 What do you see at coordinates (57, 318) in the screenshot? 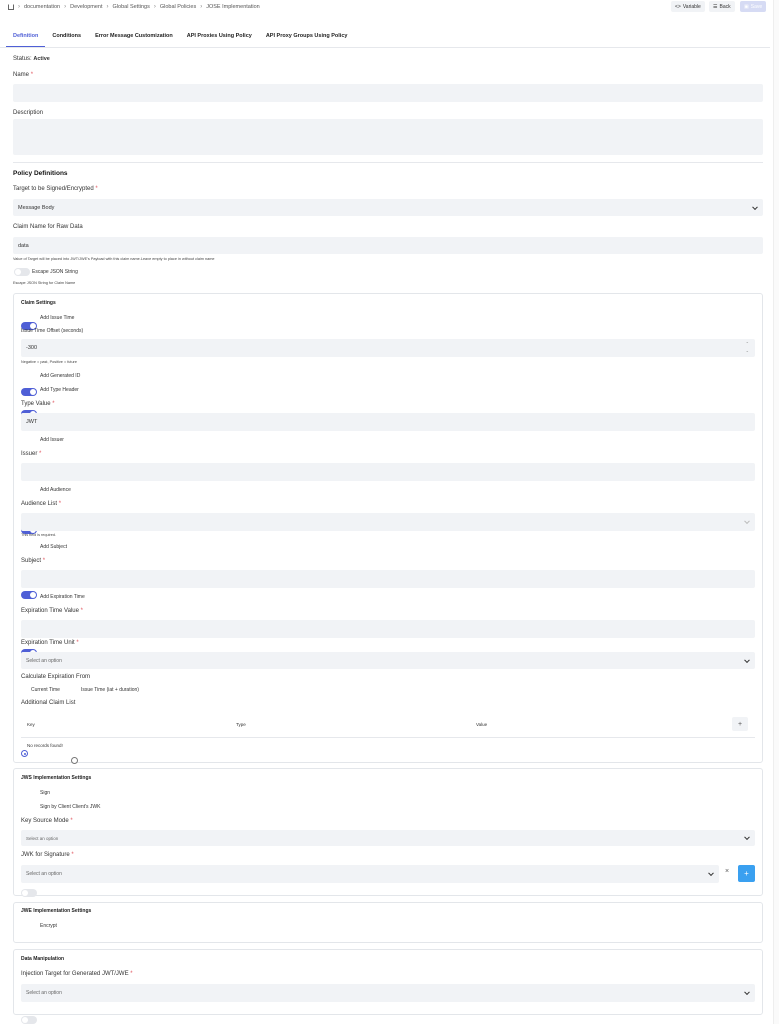
I see `add-issue-time-label: Add Issue Time` at bounding box center [57, 318].